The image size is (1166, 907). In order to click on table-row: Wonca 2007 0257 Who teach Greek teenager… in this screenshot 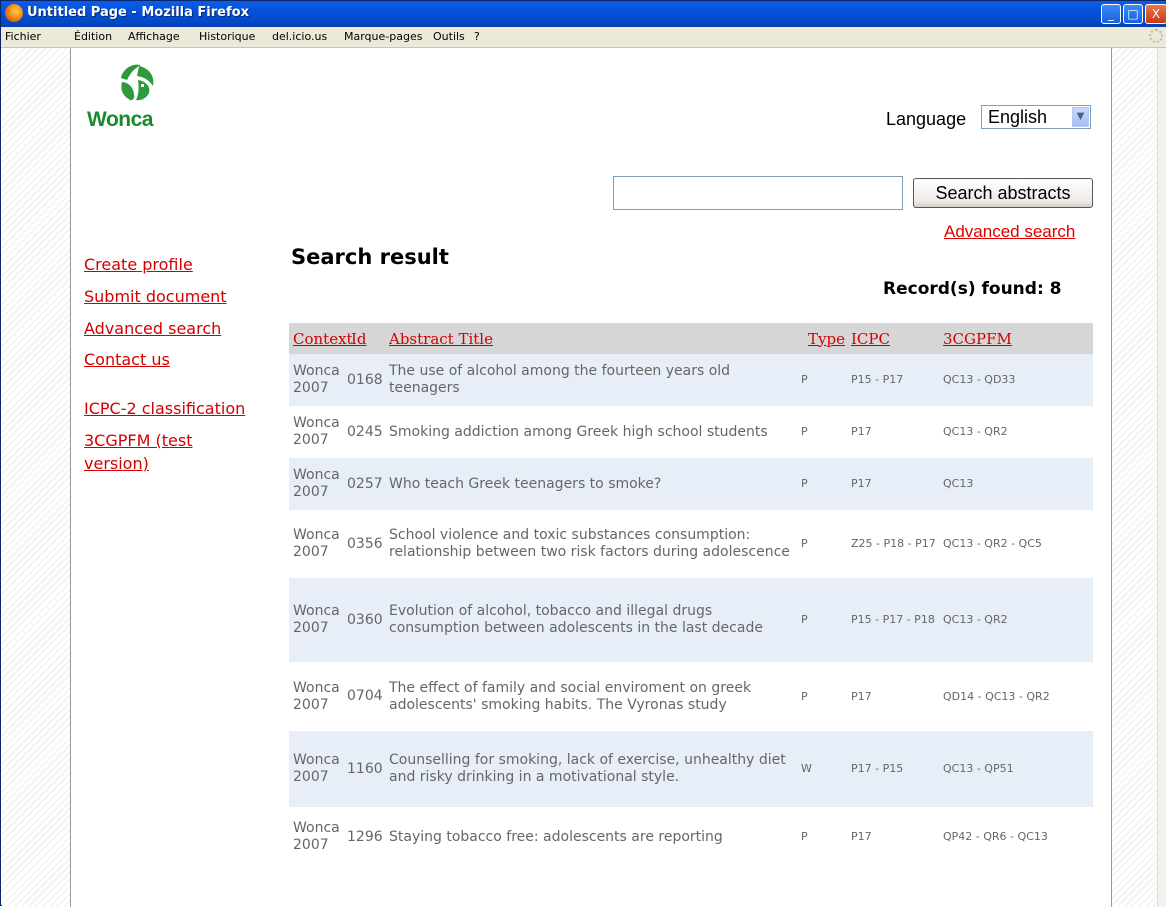, I will do `click(691, 484)`.